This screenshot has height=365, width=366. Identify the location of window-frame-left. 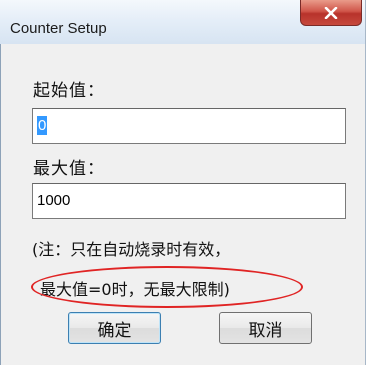
(0, 204).